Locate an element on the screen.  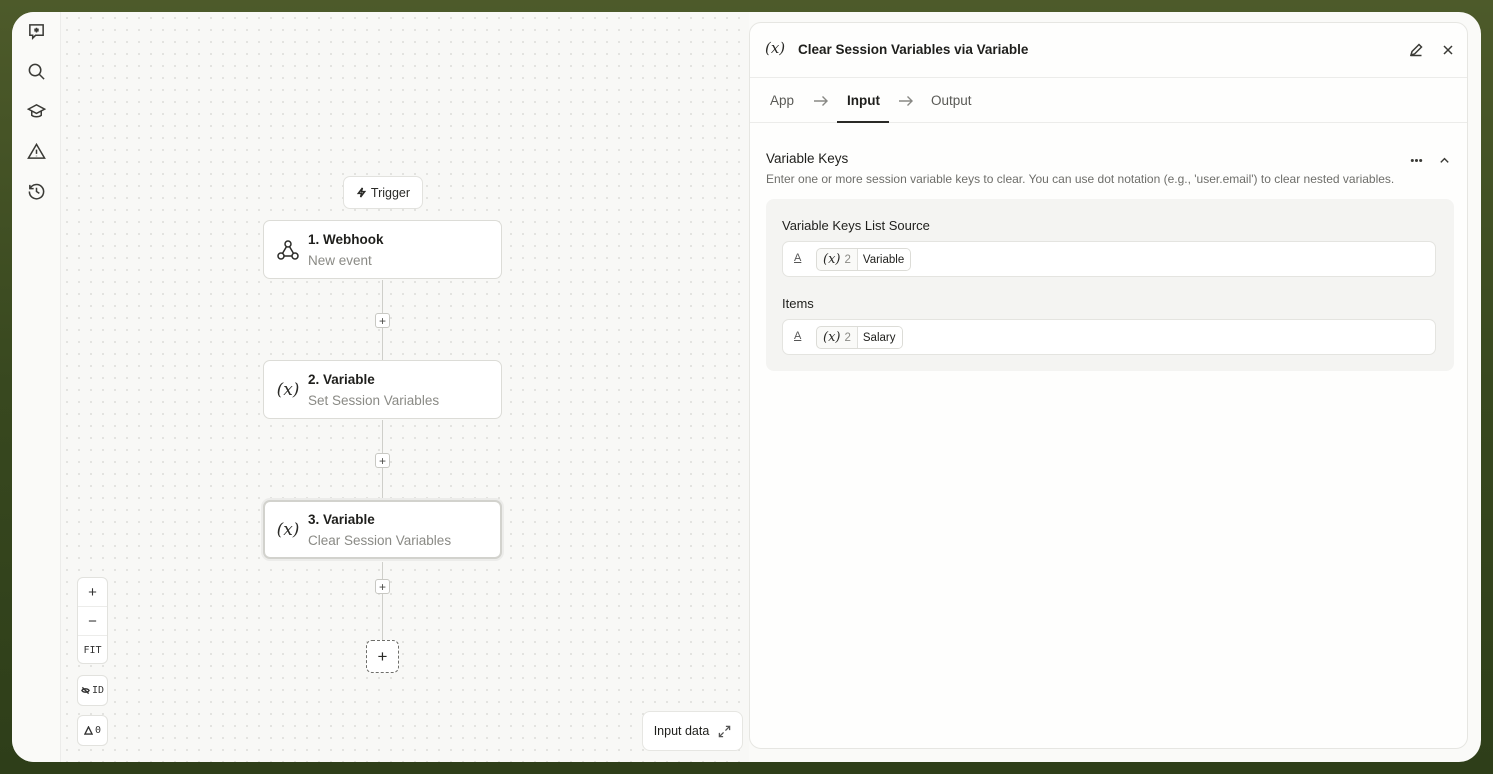
pill-label: Salary is located at coordinates (879, 337).